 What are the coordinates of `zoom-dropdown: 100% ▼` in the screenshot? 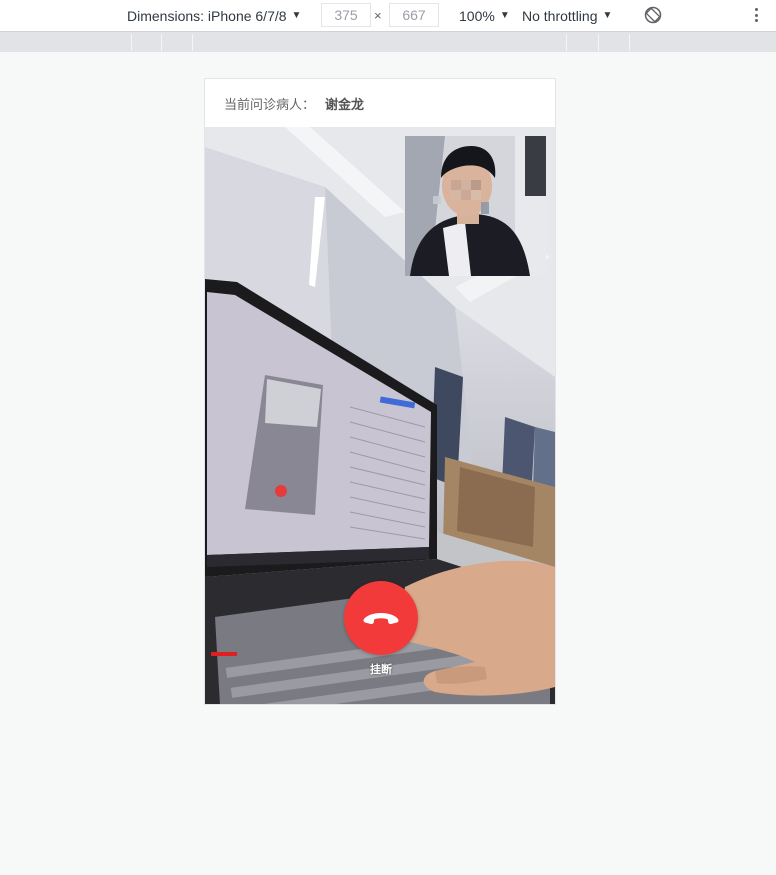 It's located at (484, 15).